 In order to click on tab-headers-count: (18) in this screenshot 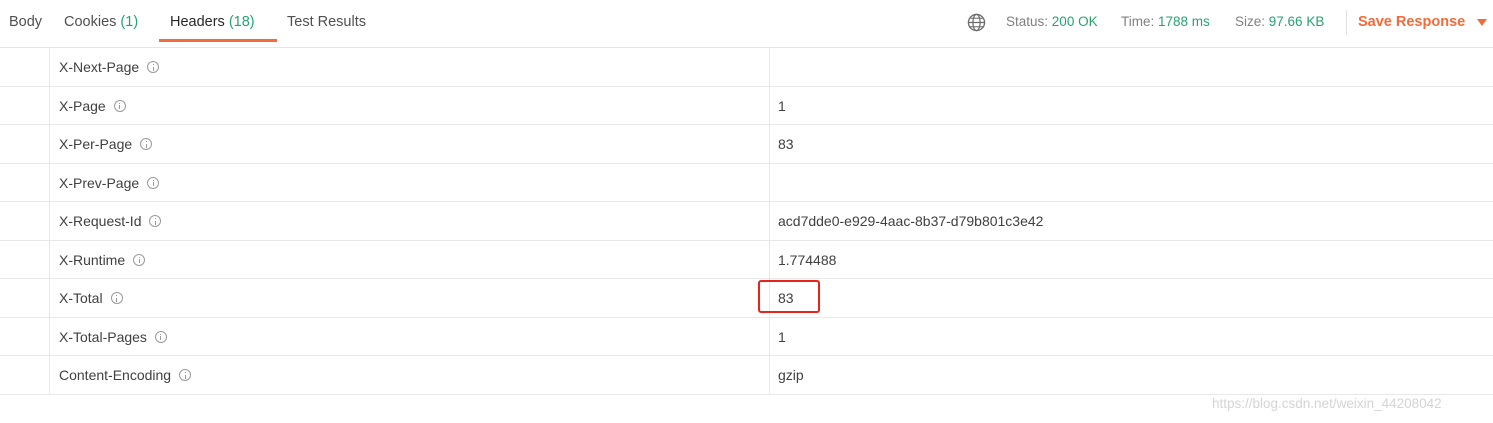, I will do `click(241, 22)`.